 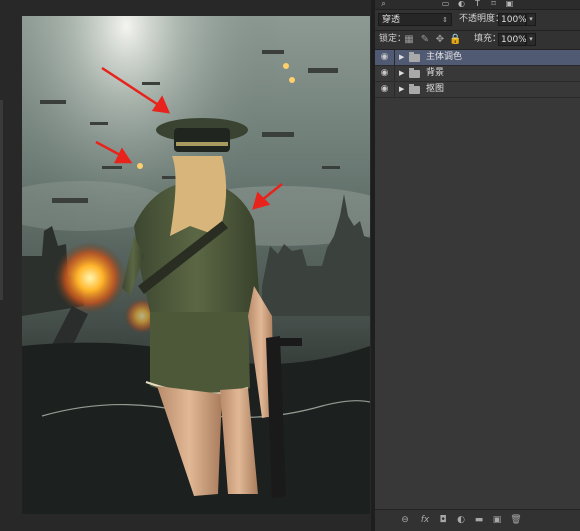 What do you see at coordinates (461, 4) in the screenshot?
I see `adjustment-filter-icon: ◐` at bounding box center [461, 4].